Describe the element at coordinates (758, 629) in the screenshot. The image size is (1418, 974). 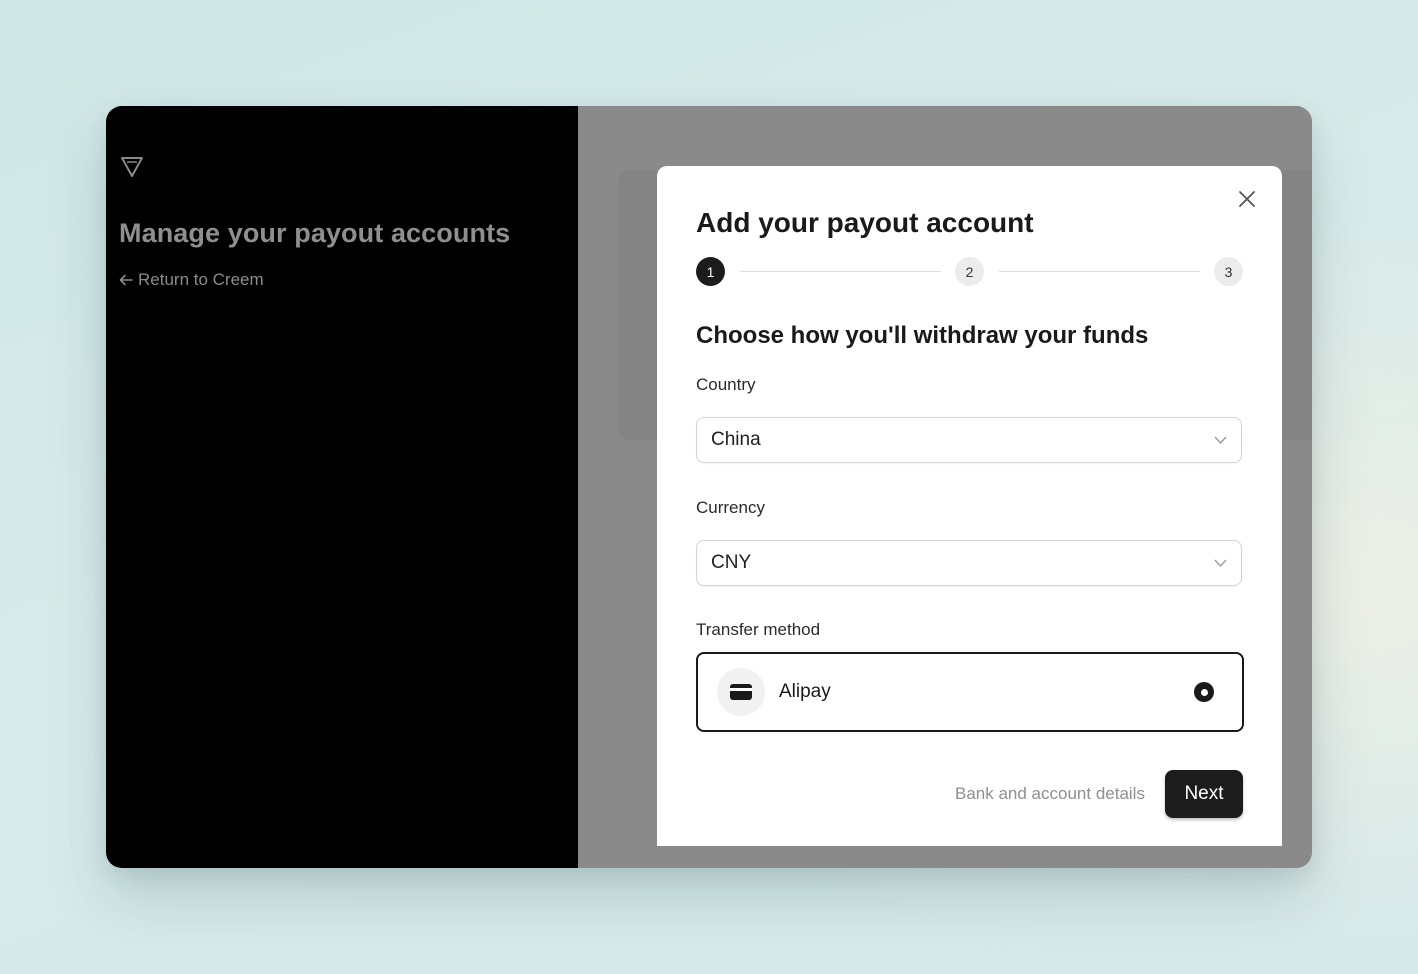
I see `transfer-method-label: Transfer method` at that location.